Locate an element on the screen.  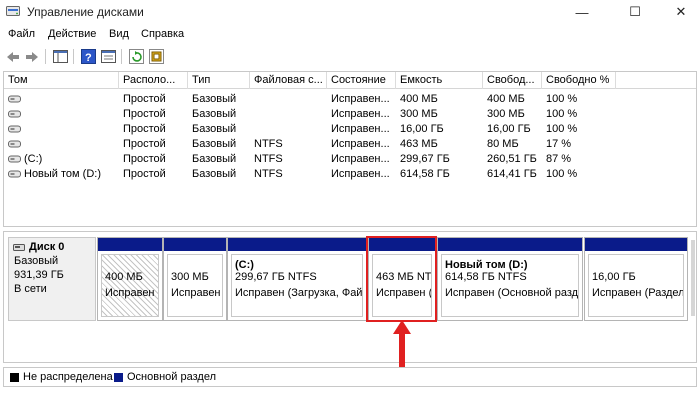
column-header-free-percent: Свободно % is located at coordinates (579, 80).